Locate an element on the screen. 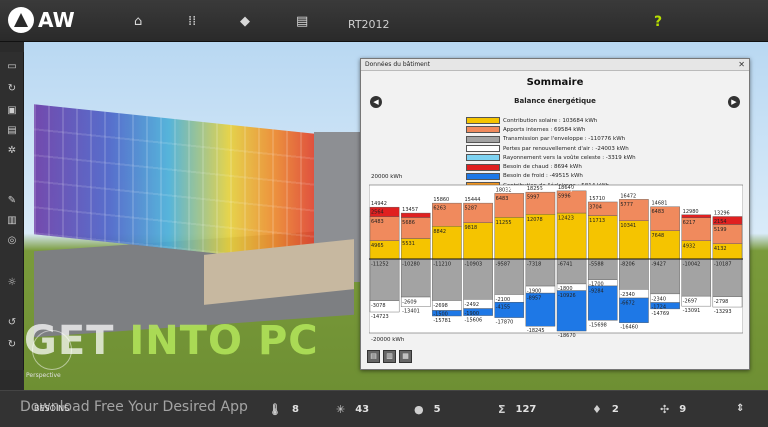 The height and width of the screenshot is (427, 768). export-icon: ▥ is located at coordinates (12, 221).